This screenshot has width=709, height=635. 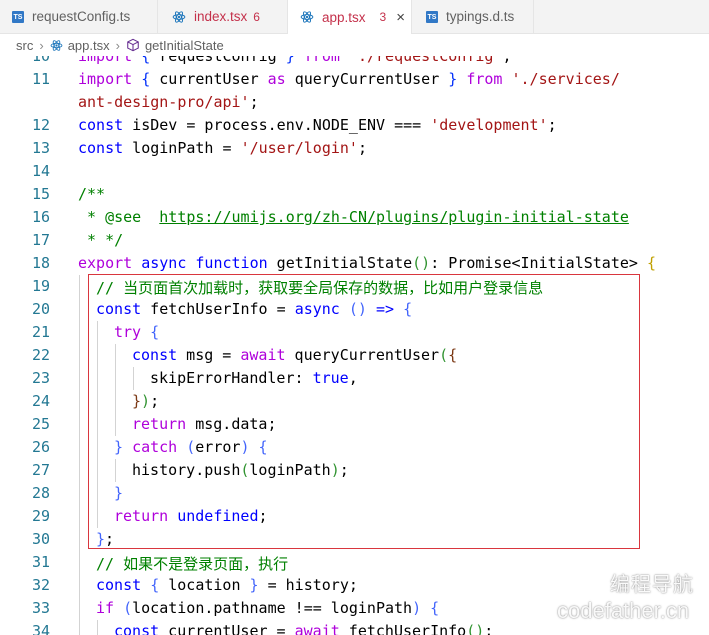 What do you see at coordinates (218, 447) in the screenshot?
I see `token: error` at bounding box center [218, 447].